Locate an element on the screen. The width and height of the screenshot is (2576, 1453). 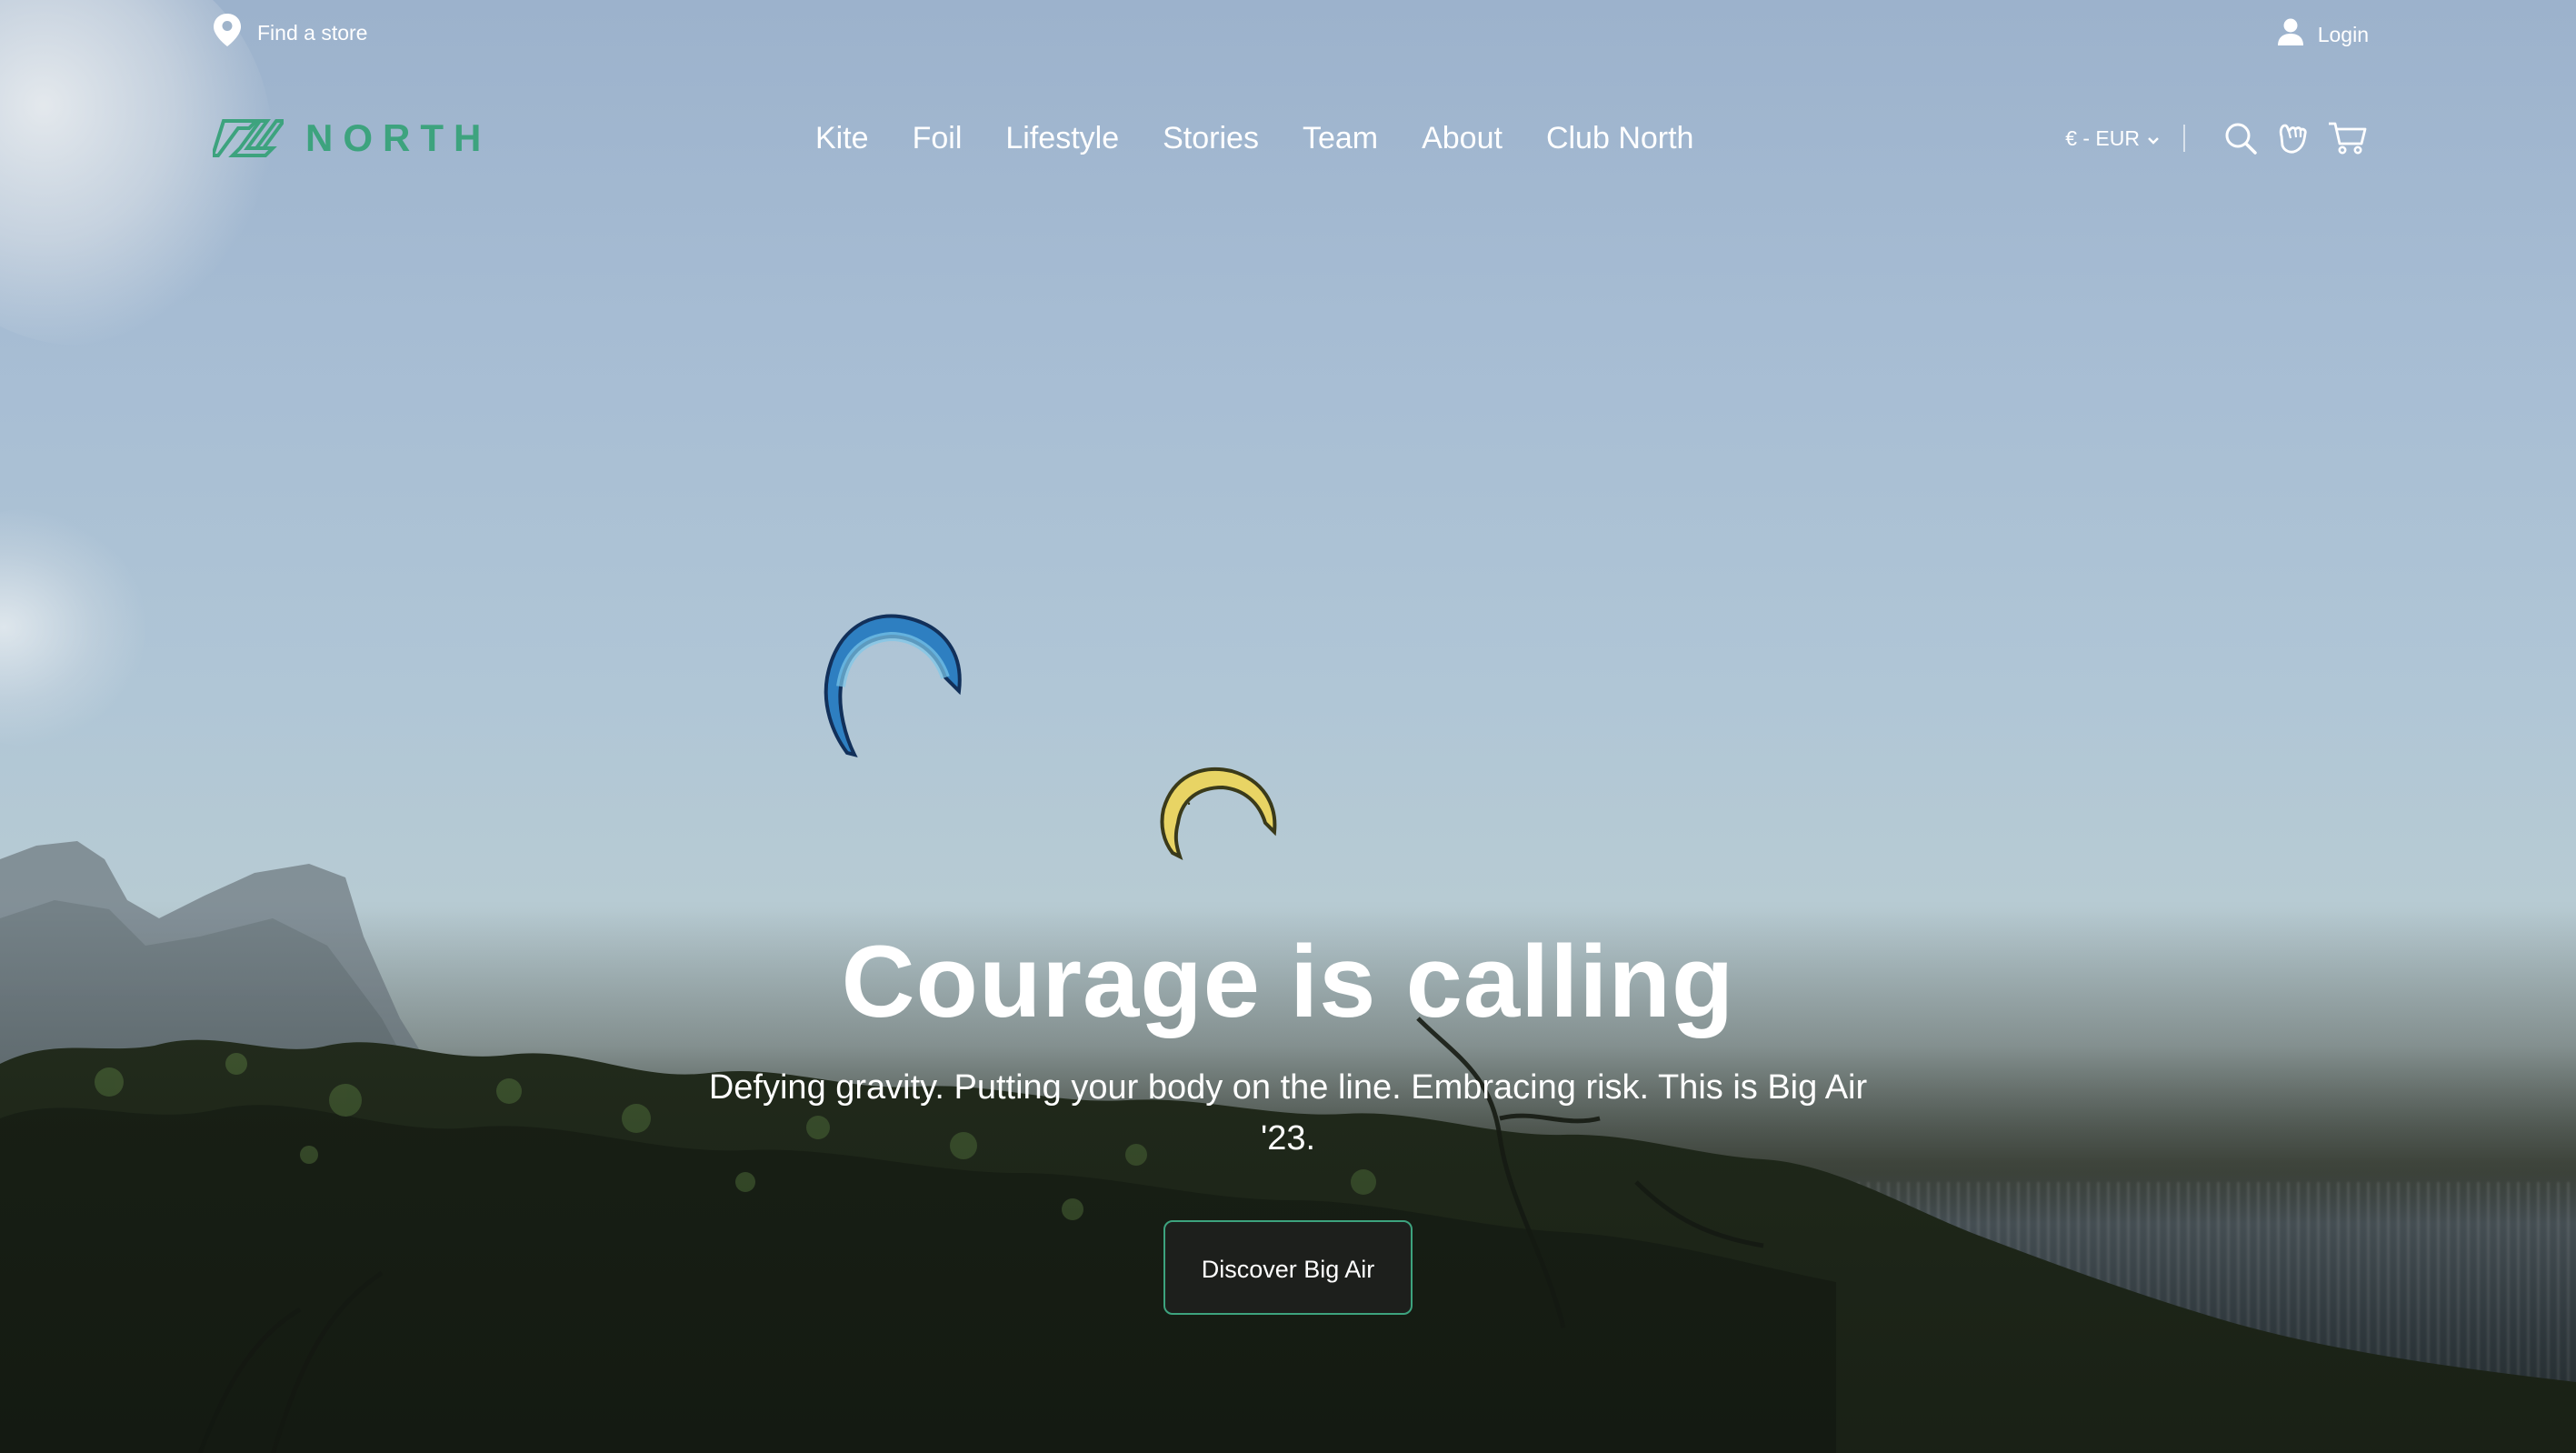
currency-selector: € - EUR is located at coordinates (2112, 138).